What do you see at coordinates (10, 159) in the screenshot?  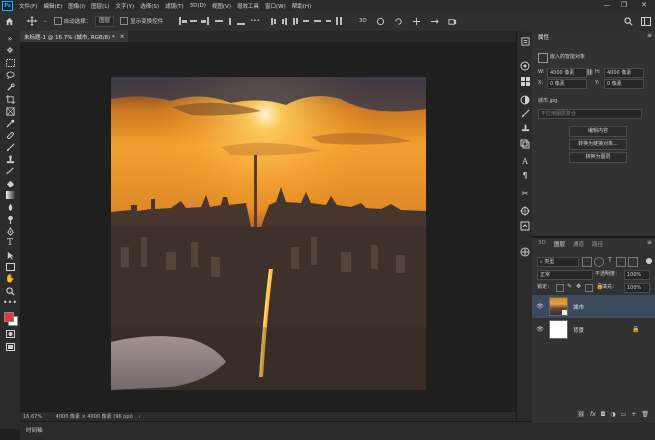 I see `clone-stamp-tool-icon` at bounding box center [10, 159].